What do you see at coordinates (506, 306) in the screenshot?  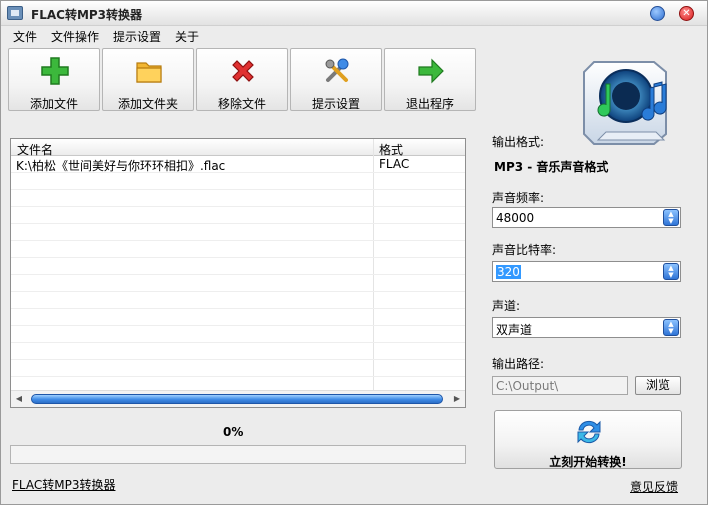 I see `channel-label: 声道:` at bounding box center [506, 306].